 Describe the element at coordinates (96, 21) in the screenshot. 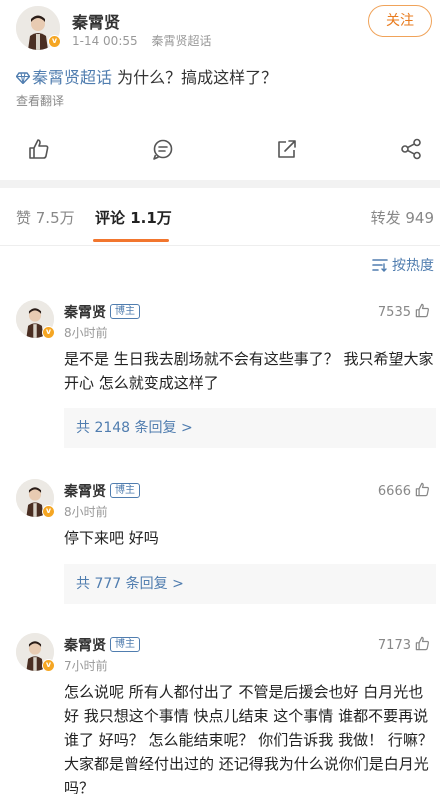

I see `post-author-name: 秦霄贤` at that location.